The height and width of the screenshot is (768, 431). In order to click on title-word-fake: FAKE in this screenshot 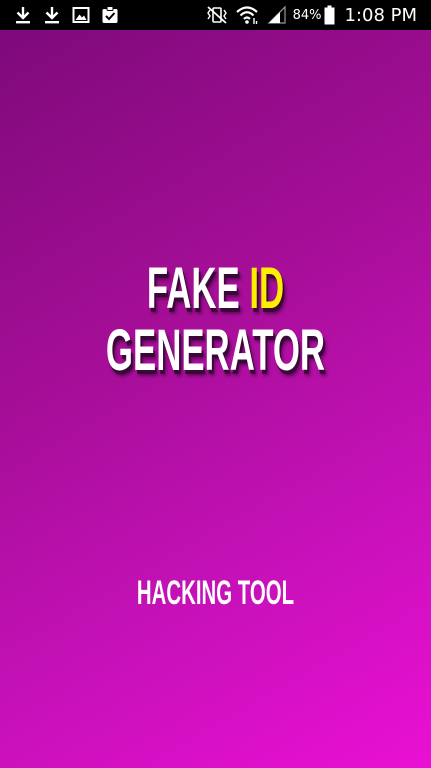, I will do `click(193, 288)`.